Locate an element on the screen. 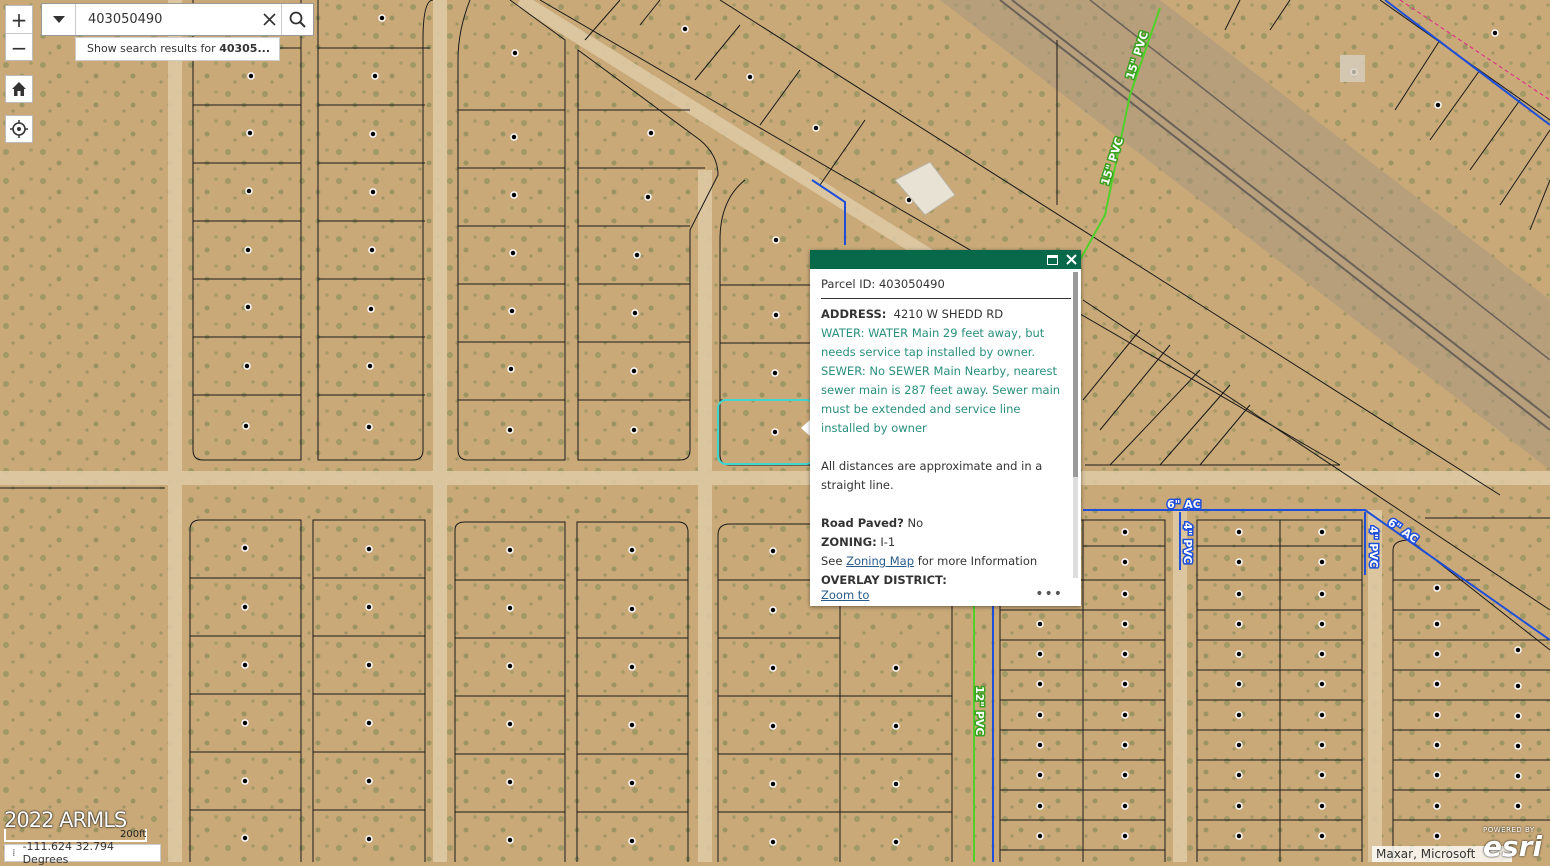  coordinate-readout: ⁞ -111.624 32.794 Degrees is located at coordinates (82, 853).